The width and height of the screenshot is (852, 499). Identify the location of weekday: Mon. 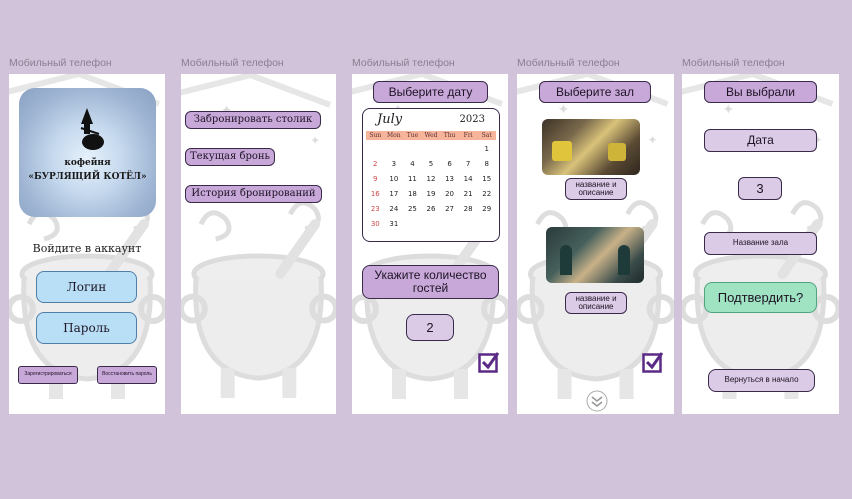
(394, 135).